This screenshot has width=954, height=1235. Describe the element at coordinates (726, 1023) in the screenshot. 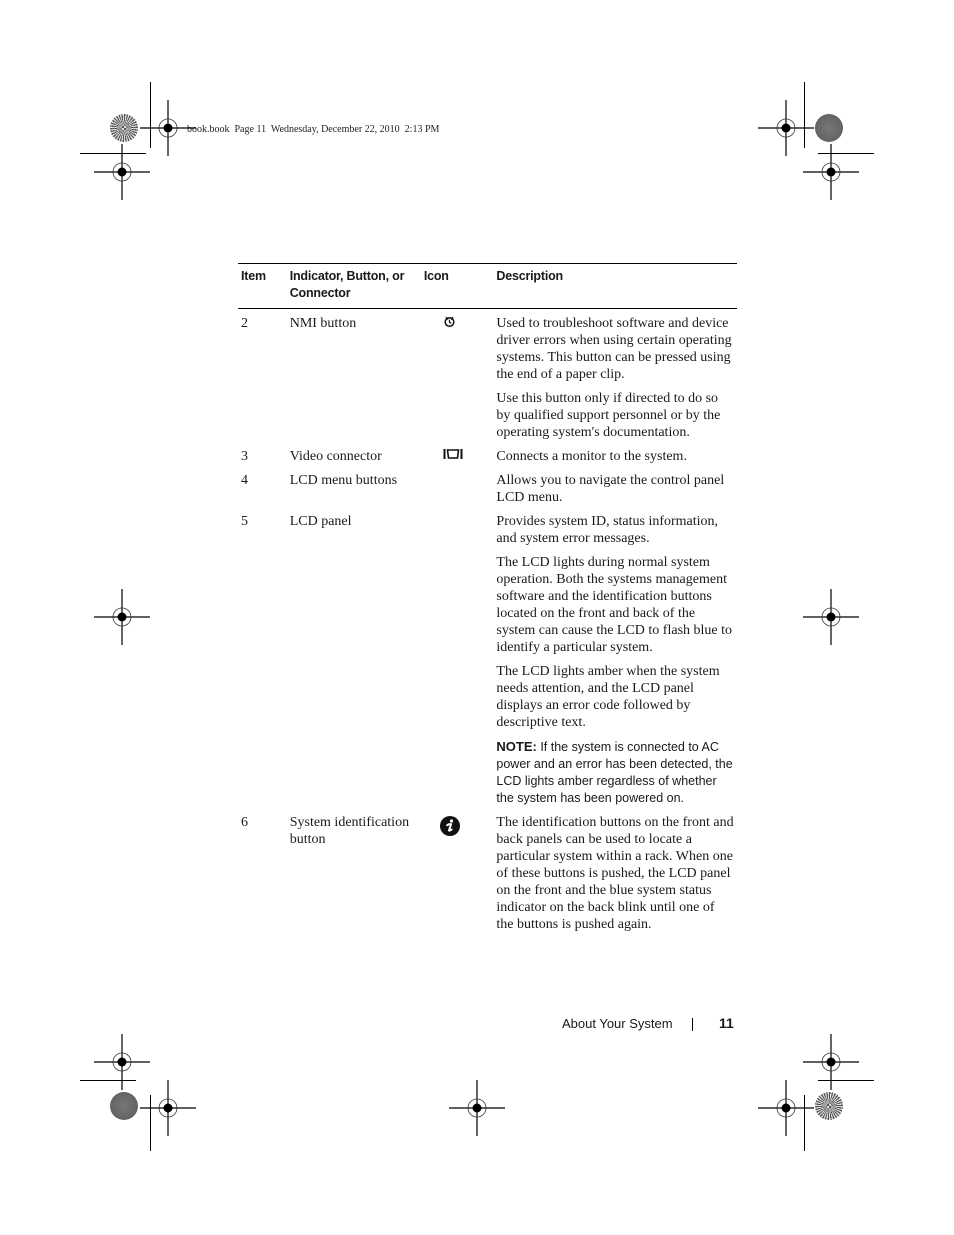

I see `page-number: 11` at that location.